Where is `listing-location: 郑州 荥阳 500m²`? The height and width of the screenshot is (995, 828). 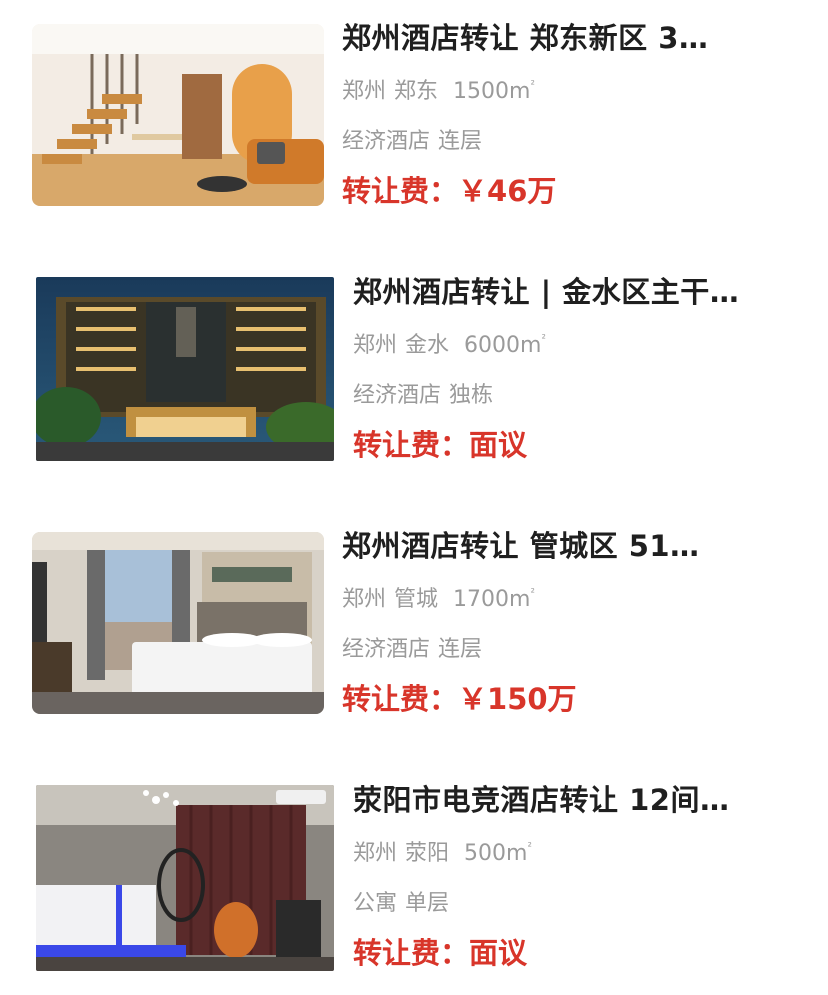
listing-location: 郑州 荥阳 500m² is located at coordinates (580, 850).